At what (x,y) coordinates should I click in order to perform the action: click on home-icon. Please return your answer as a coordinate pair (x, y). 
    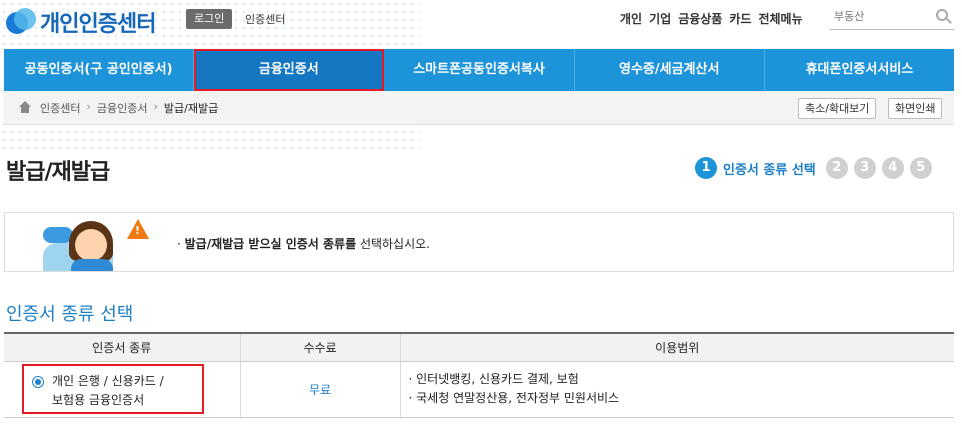
    Looking at the image, I should click on (25, 107).